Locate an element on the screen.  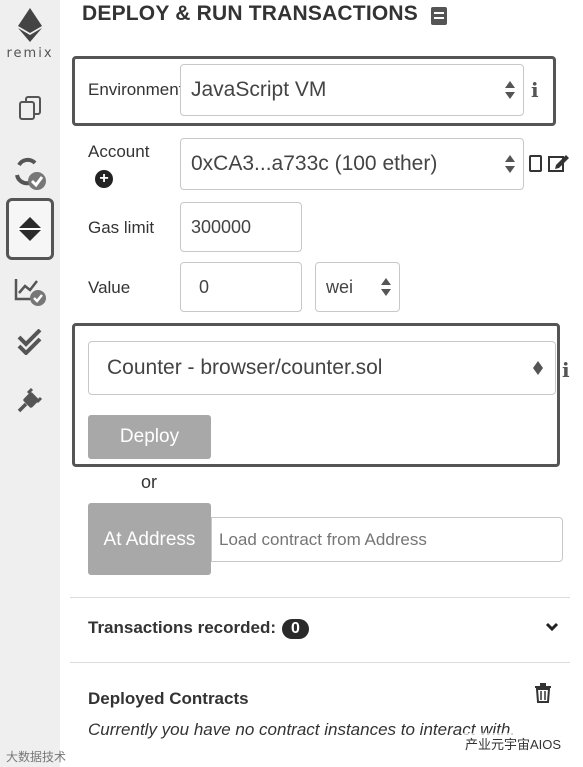
deploy-run-icon is located at coordinates (30, 229).